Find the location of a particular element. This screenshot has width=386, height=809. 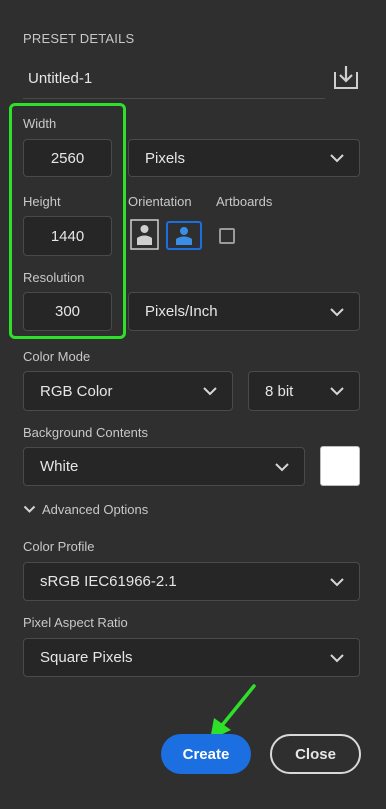

background-contents-select: White is located at coordinates (164, 466).